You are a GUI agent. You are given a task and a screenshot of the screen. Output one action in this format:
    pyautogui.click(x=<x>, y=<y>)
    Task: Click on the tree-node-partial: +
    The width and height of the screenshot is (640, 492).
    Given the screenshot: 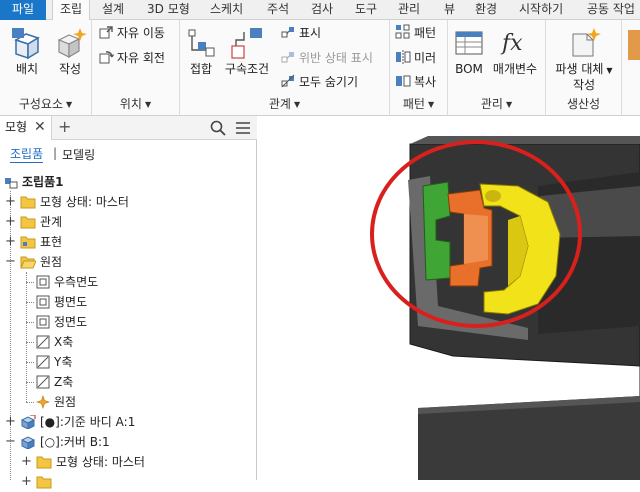 What is the action you would take?
    pyautogui.click(x=128, y=482)
    